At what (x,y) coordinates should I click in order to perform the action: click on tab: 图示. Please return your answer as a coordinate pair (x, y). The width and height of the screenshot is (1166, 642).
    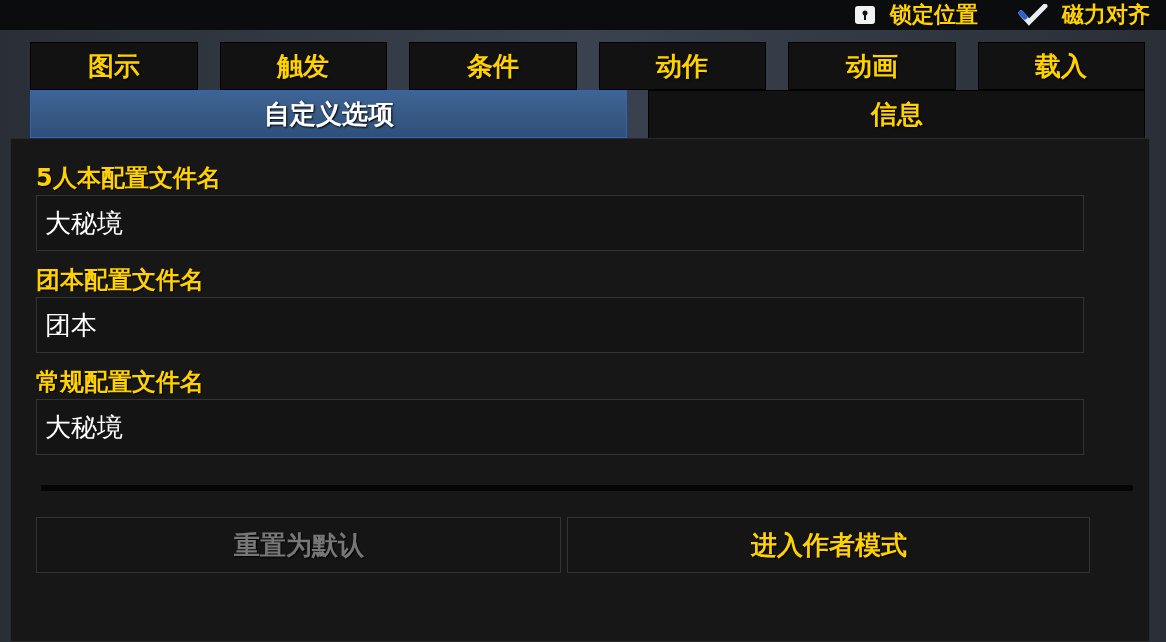
    Looking at the image, I should click on (114, 66).